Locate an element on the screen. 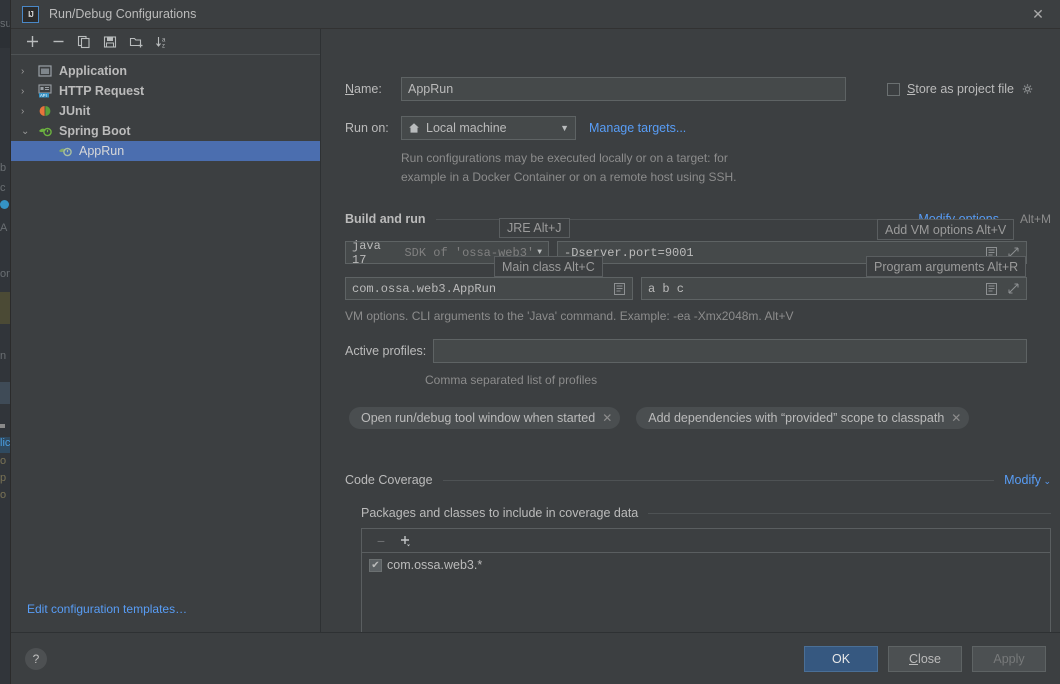 This screenshot has height=684, width=1060. tree-item-label: AppRun is located at coordinates (102, 151).